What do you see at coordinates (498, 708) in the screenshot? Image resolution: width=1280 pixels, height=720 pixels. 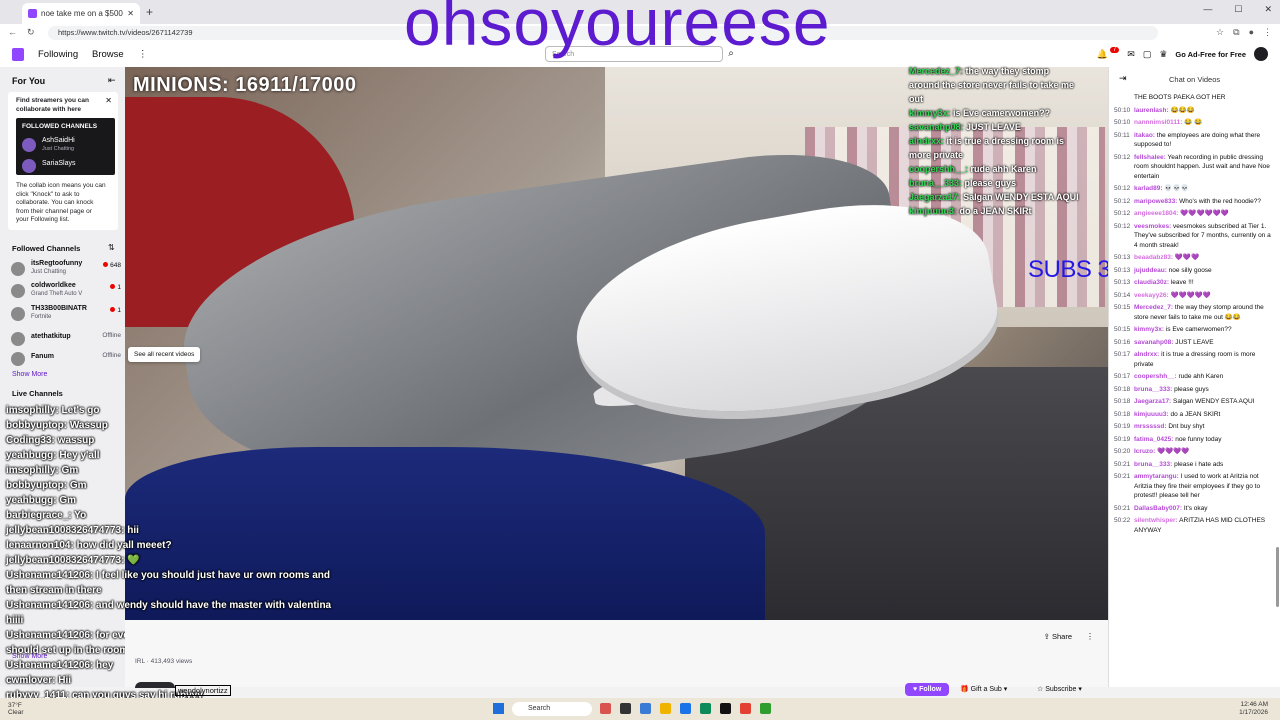 I see `windows-start-icon` at bounding box center [498, 708].